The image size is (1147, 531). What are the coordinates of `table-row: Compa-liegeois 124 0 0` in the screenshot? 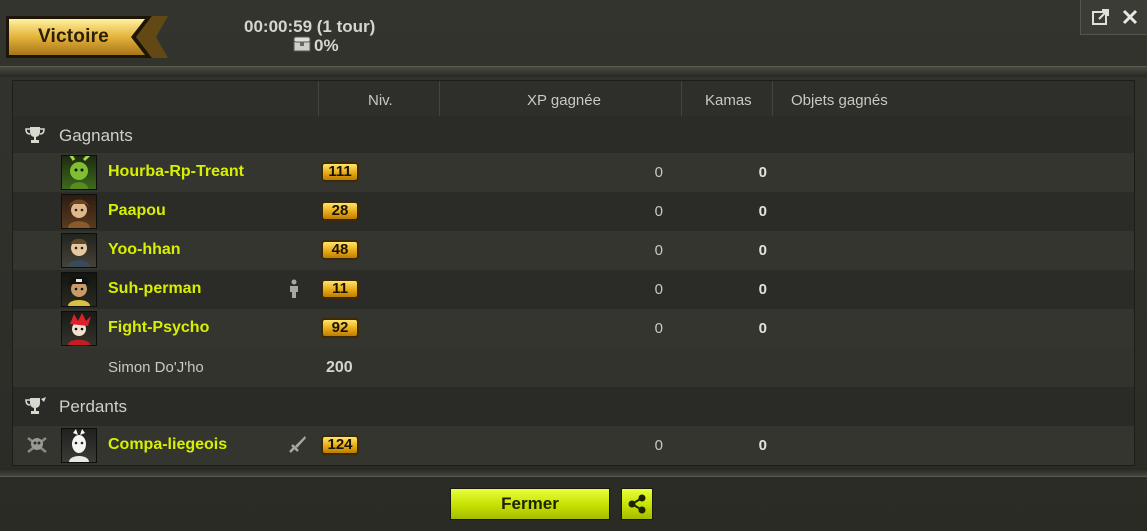 It's located at (573, 445).